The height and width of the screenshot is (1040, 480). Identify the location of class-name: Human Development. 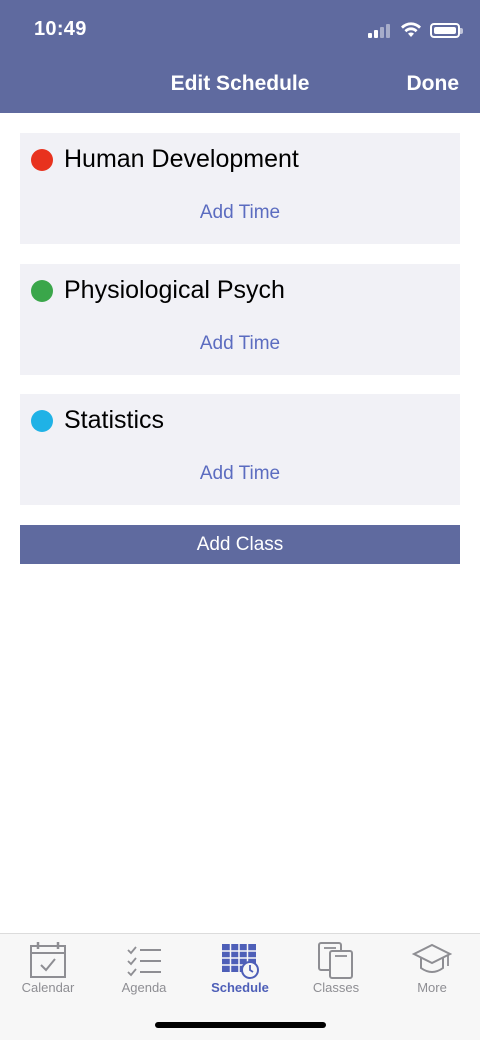
(181, 159).